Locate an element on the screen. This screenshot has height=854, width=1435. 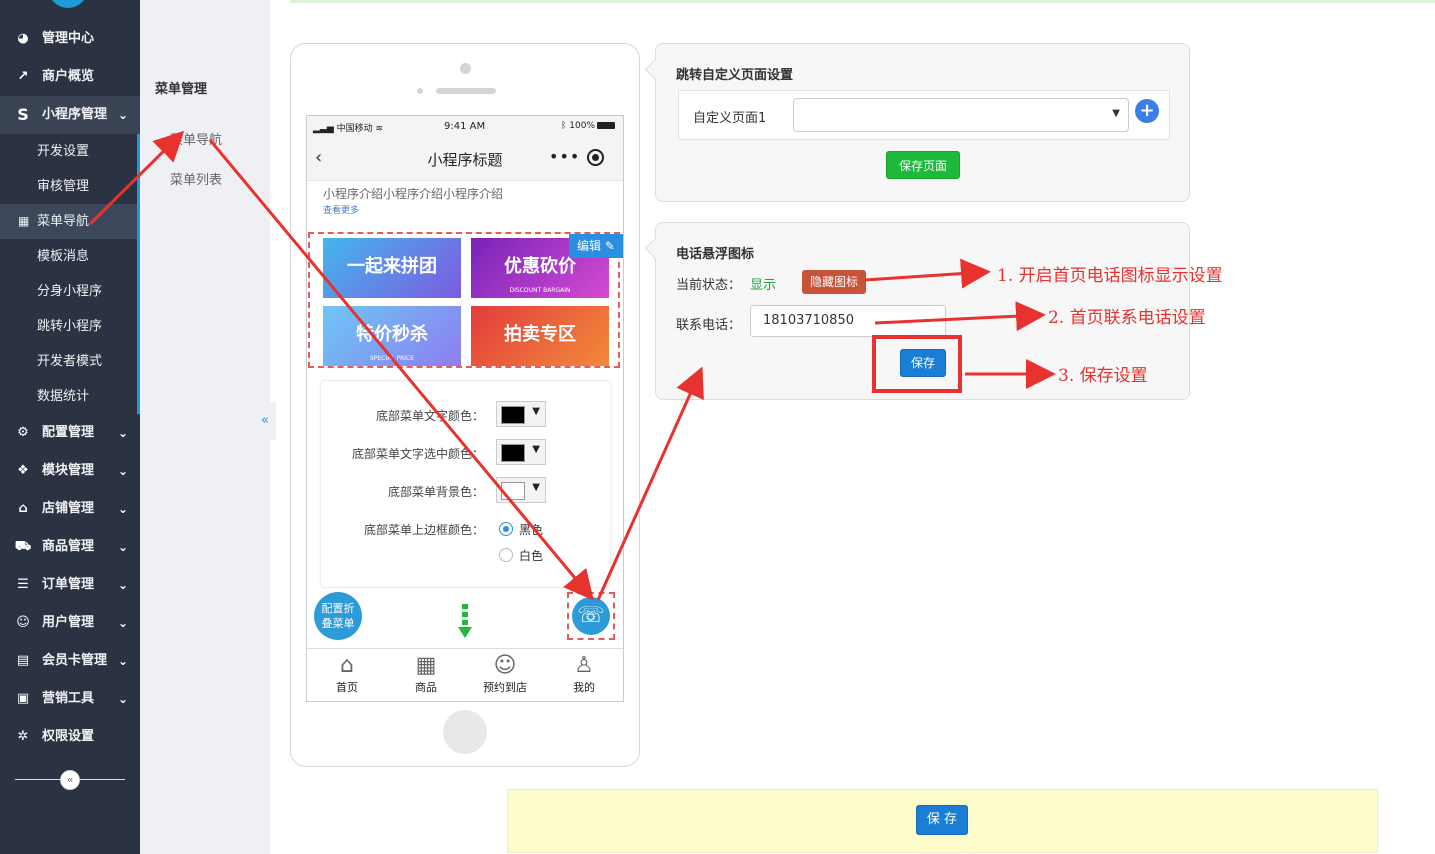
tab-mine: ♙ 我的 is located at coordinates (584, 674).